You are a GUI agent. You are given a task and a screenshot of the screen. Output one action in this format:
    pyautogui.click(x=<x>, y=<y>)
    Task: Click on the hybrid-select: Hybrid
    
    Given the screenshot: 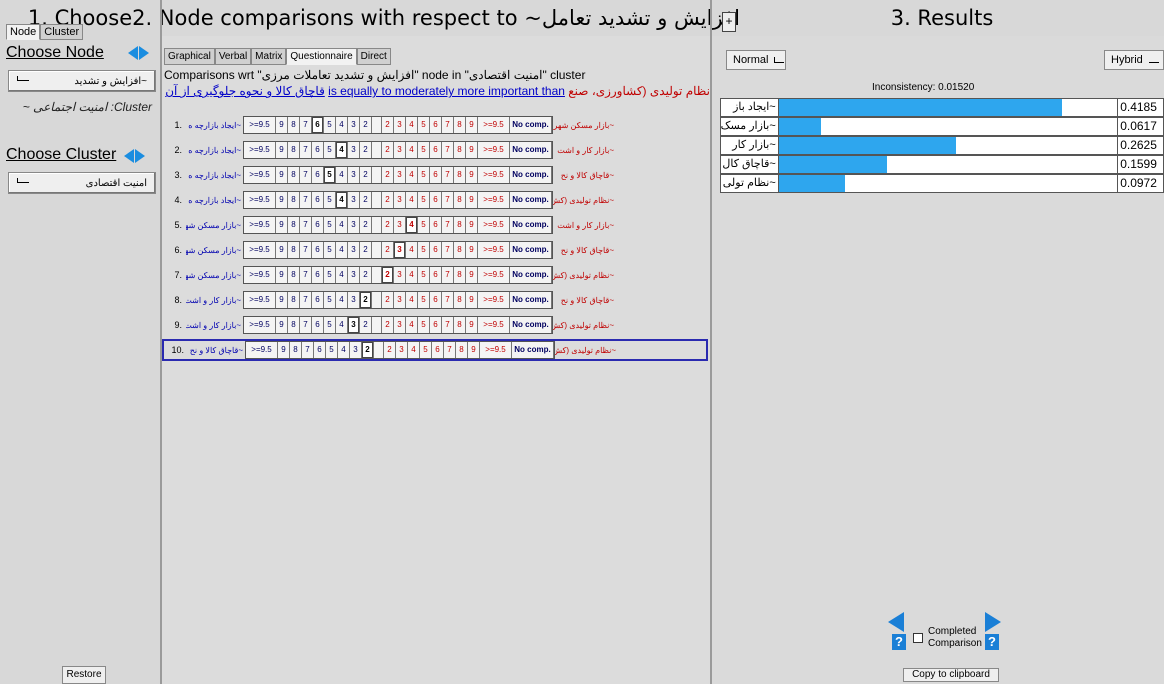 What is the action you would take?
    pyautogui.click(x=1134, y=60)
    